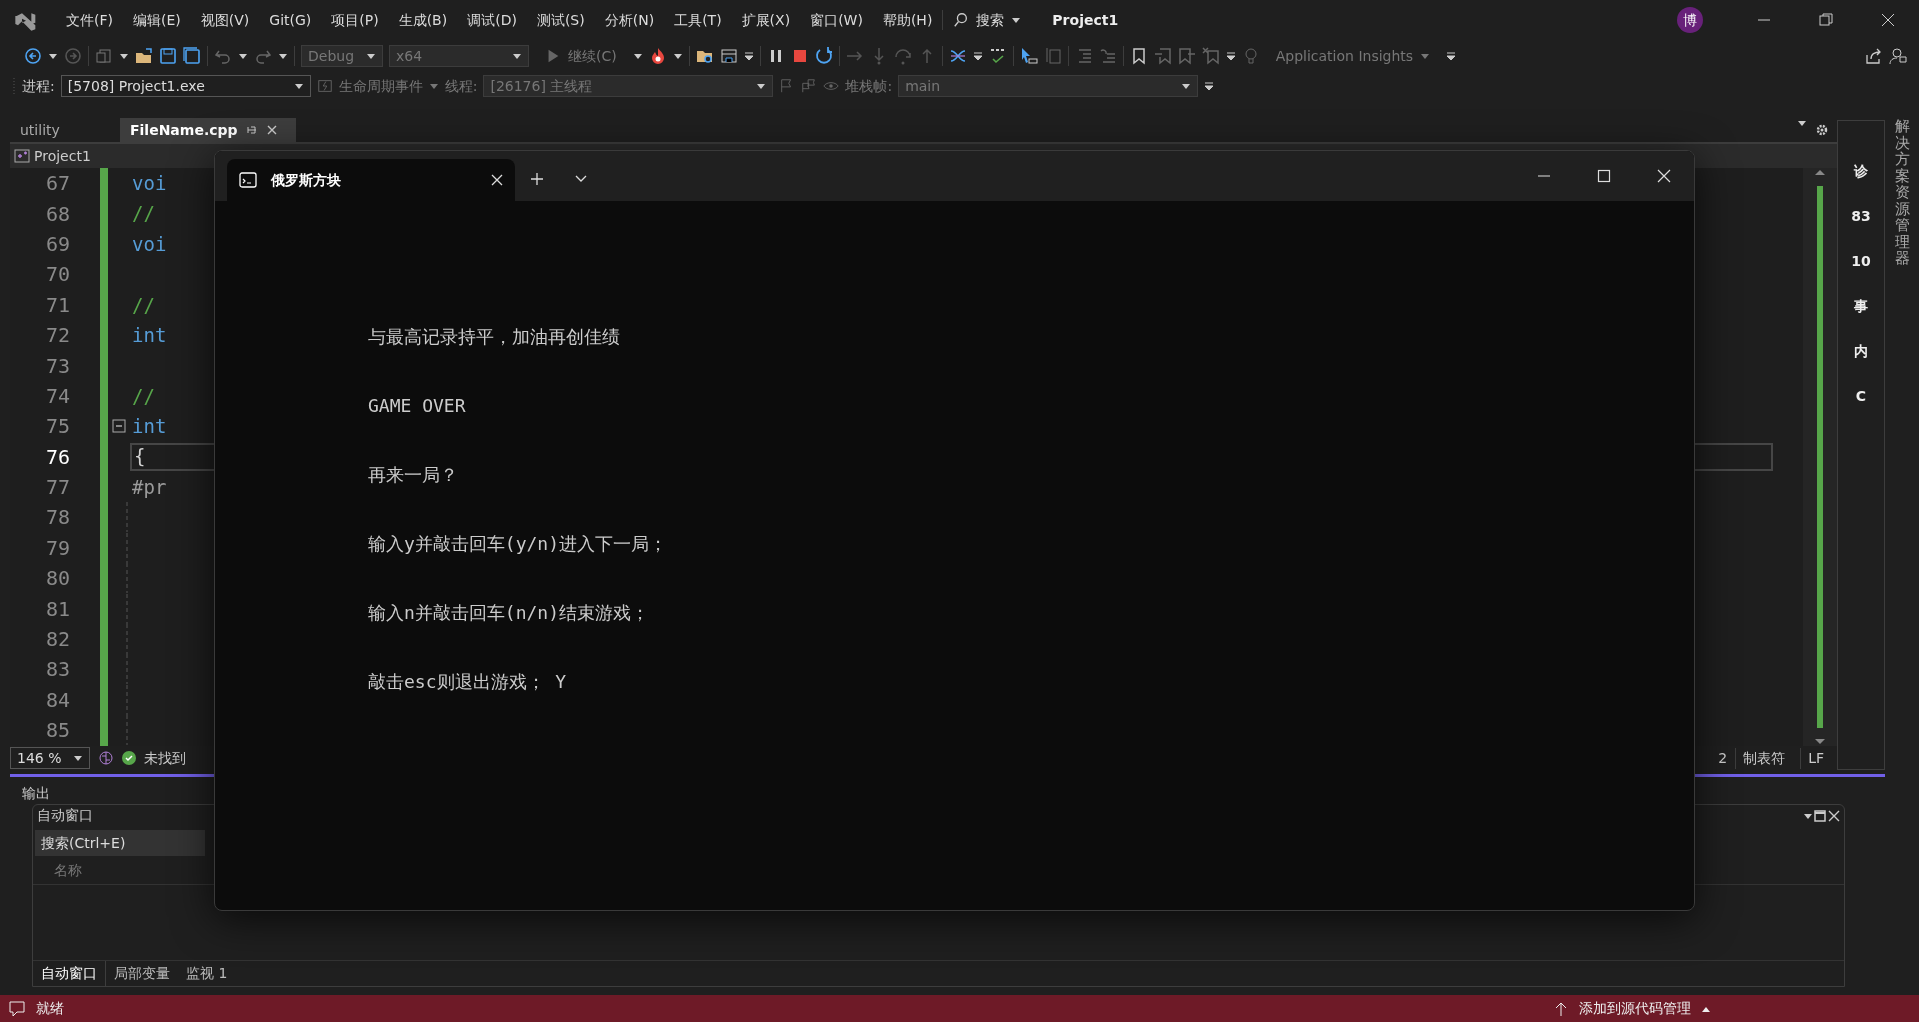 The width and height of the screenshot is (1919, 1022). What do you see at coordinates (1874, 56) in the screenshot?
I see `share-icon` at bounding box center [1874, 56].